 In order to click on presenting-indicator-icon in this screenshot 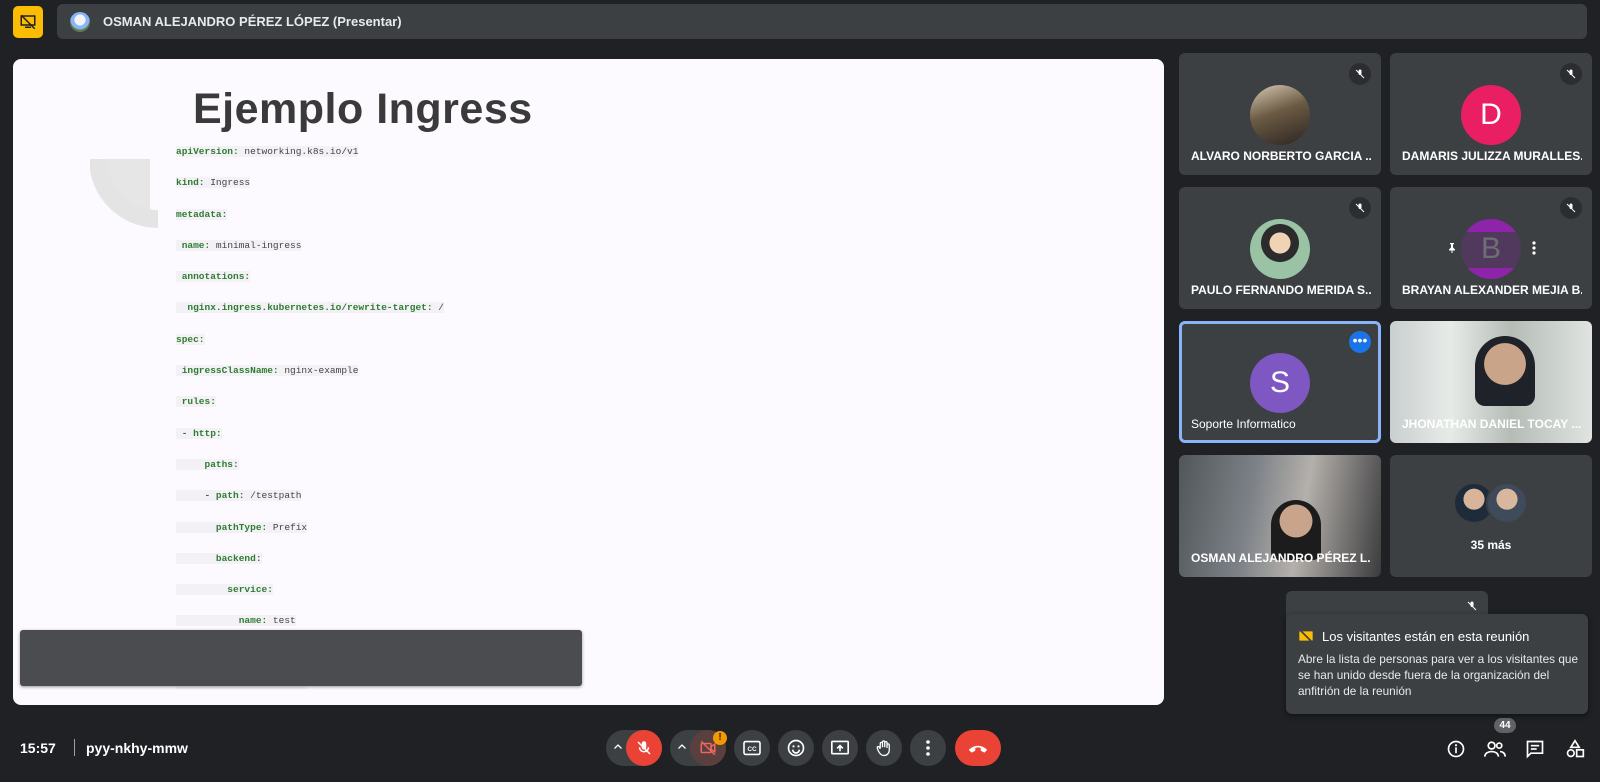, I will do `click(28, 22)`.